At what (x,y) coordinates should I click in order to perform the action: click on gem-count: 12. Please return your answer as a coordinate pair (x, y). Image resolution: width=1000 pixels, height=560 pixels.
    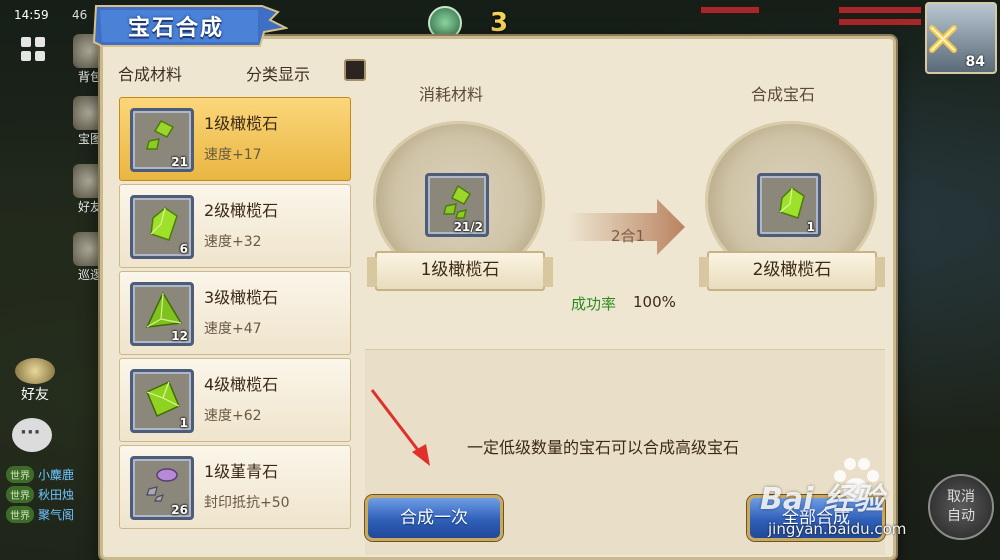
    Looking at the image, I should click on (179, 336).